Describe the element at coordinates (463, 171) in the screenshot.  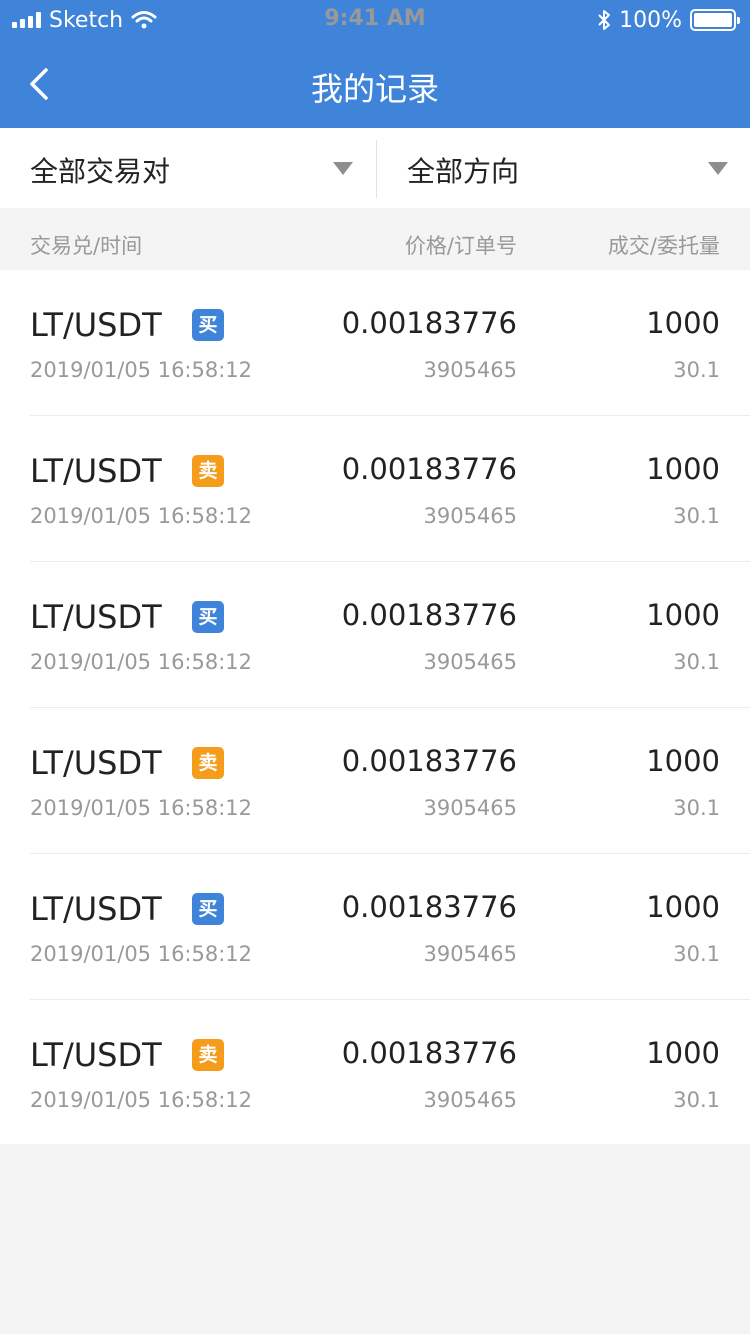
I see `filter-direction-label: 全部方向` at that location.